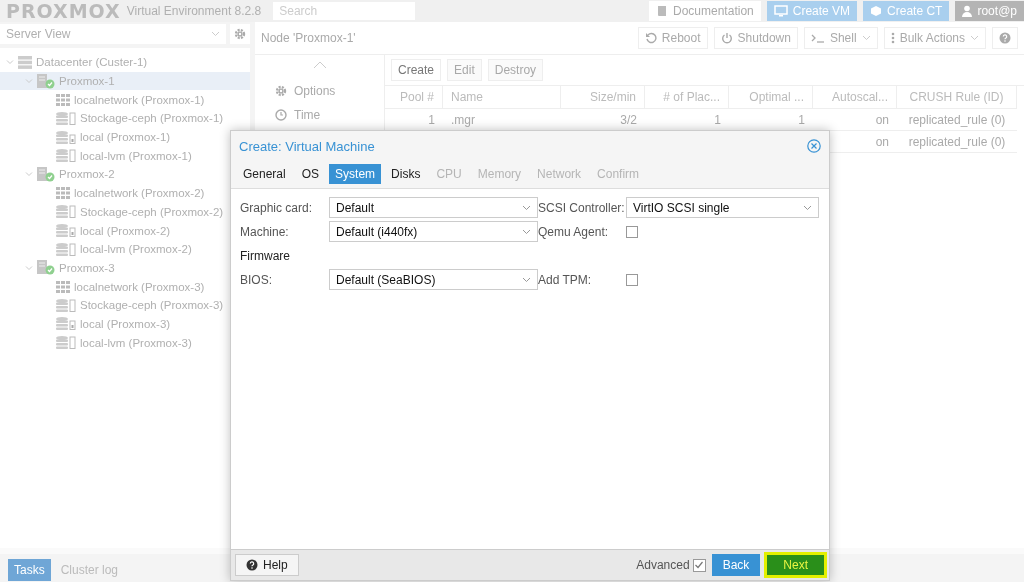  What do you see at coordinates (355, 174) in the screenshot?
I see `wizard-tab: System` at bounding box center [355, 174].